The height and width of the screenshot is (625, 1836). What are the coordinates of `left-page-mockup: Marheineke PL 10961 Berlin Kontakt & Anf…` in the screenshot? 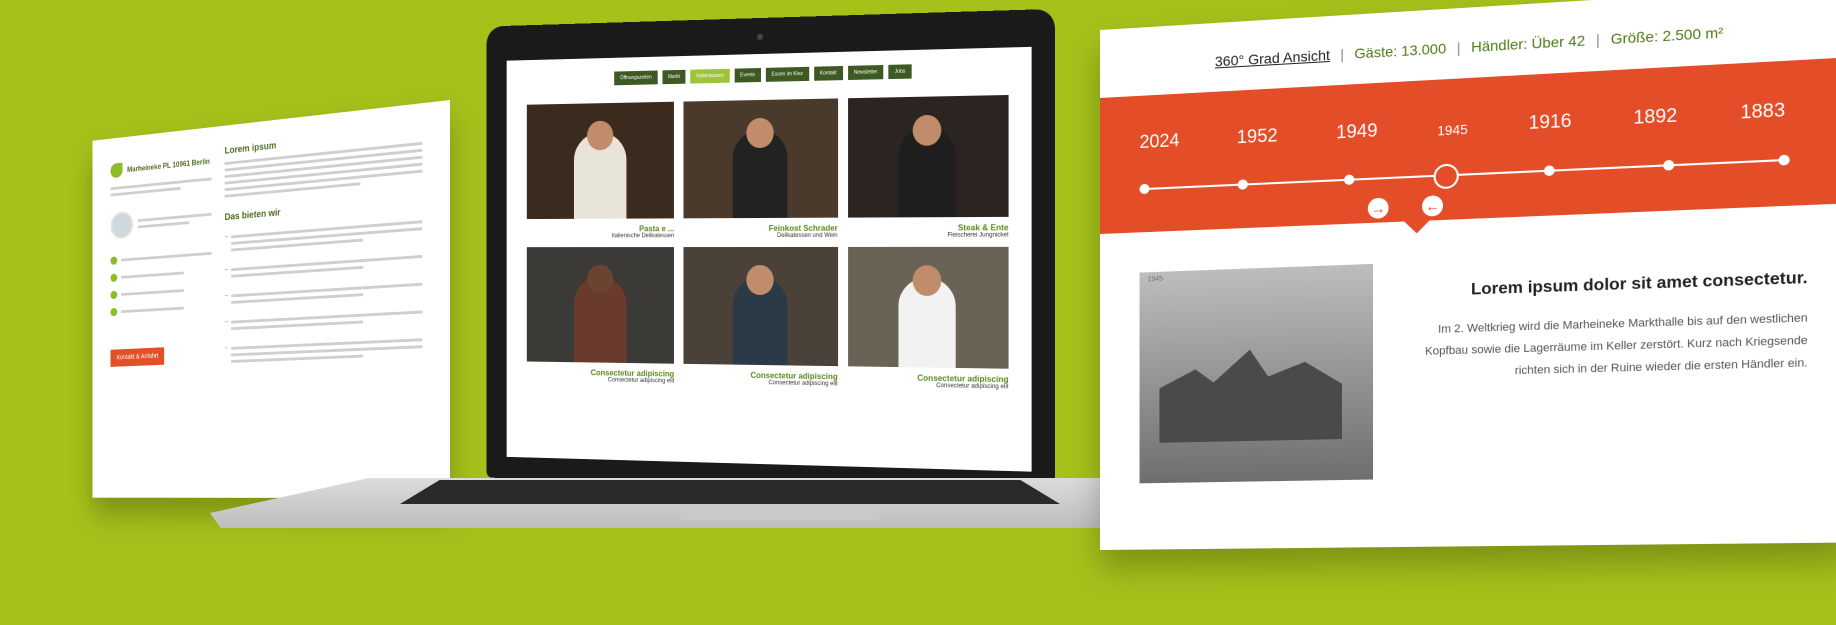 It's located at (271, 299).